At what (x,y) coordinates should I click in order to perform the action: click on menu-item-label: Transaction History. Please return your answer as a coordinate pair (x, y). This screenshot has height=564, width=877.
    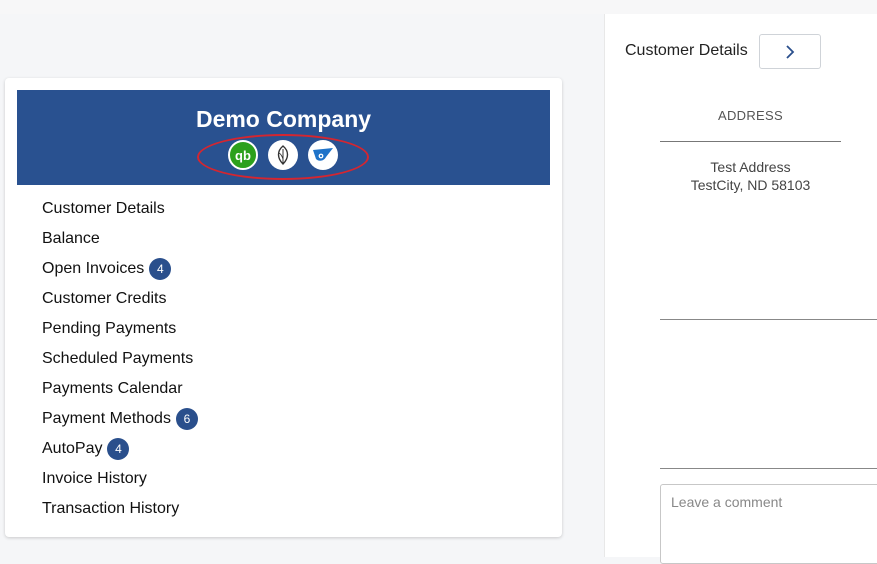
    Looking at the image, I should click on (111, 508).